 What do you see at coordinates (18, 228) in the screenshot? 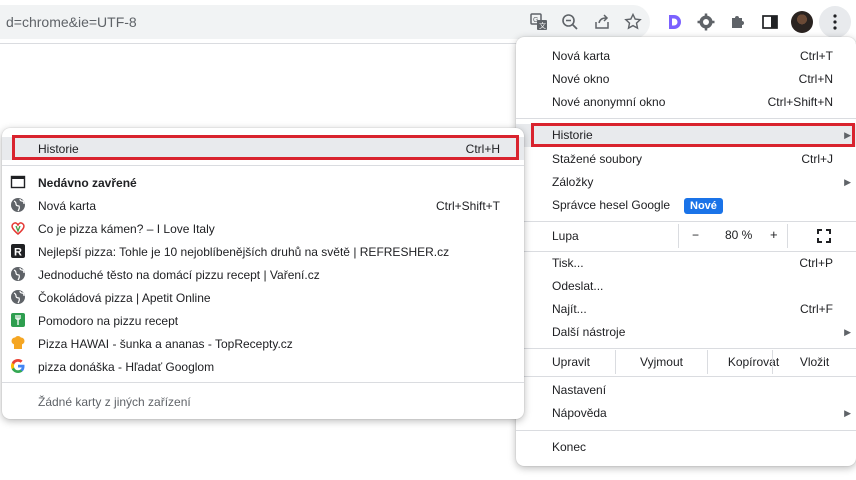
I see `heart-favicon` at bounding box center [18, 228].